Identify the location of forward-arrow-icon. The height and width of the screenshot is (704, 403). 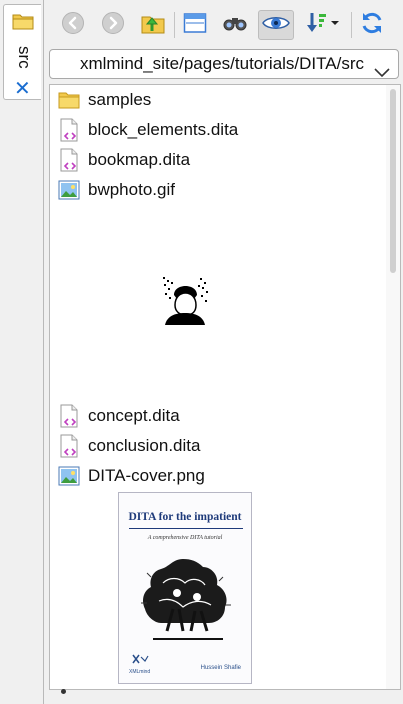
(113, 25).